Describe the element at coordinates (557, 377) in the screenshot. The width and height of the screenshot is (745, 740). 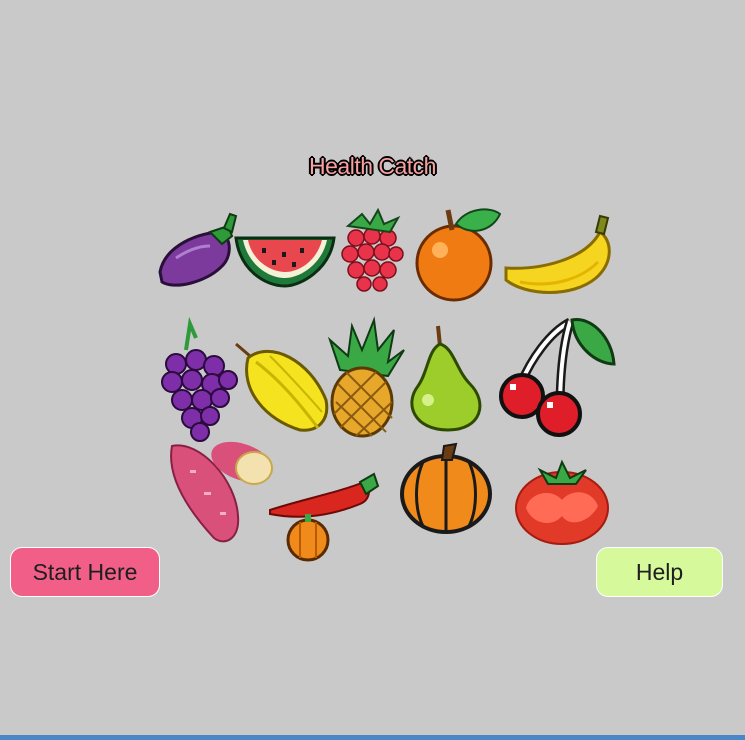
I see `cherries-icon` at that location.